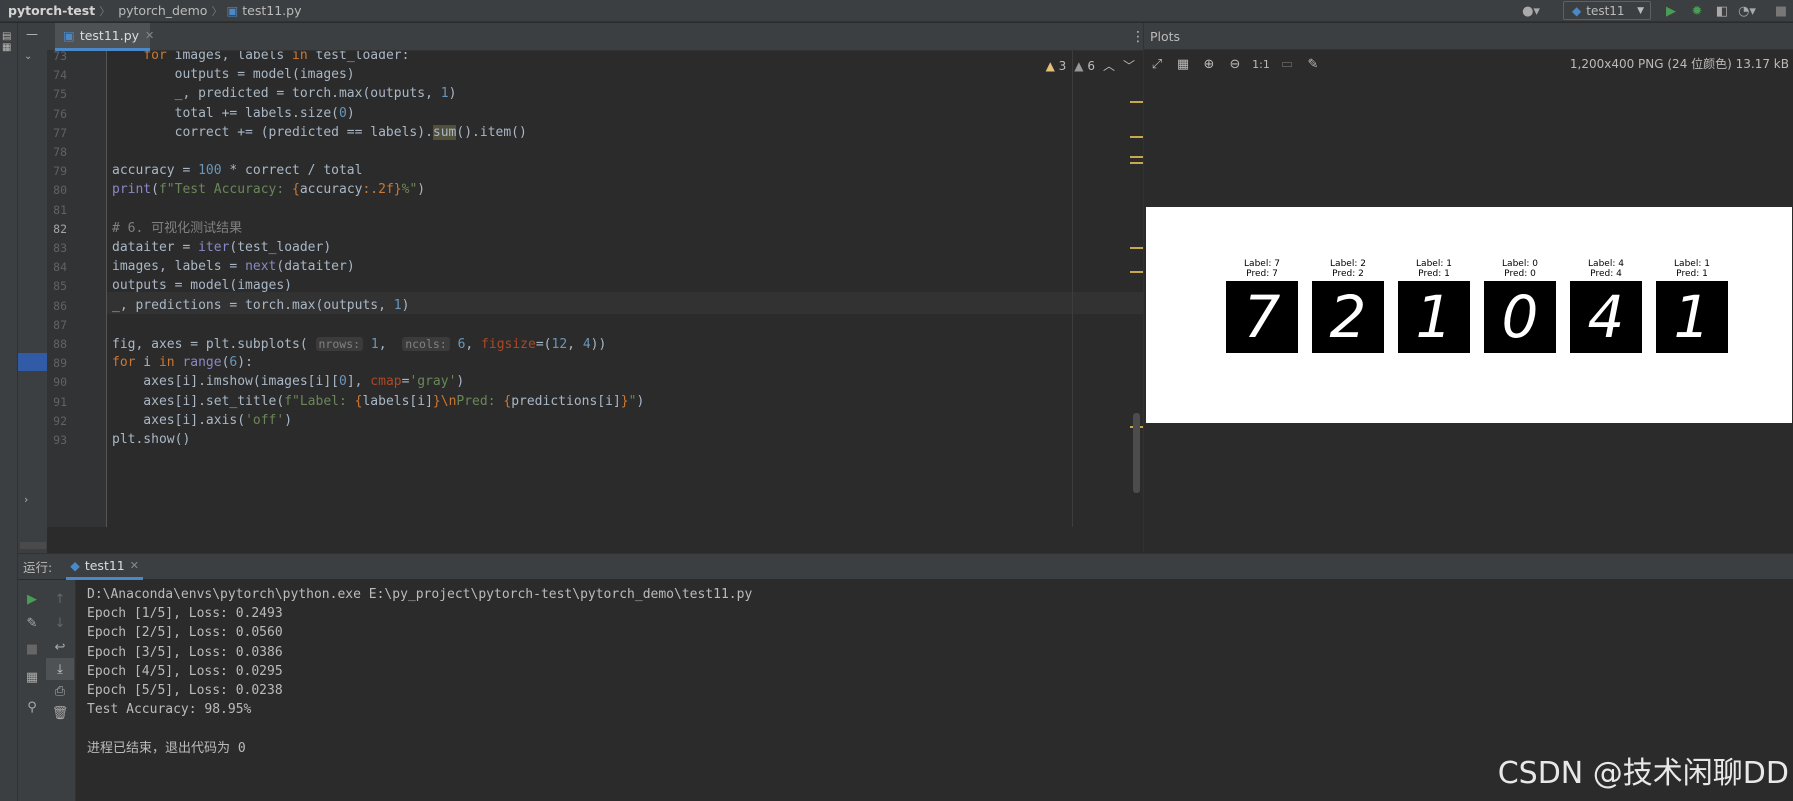  I want to click on coverage-icon: ◧, so click(1722, 11).